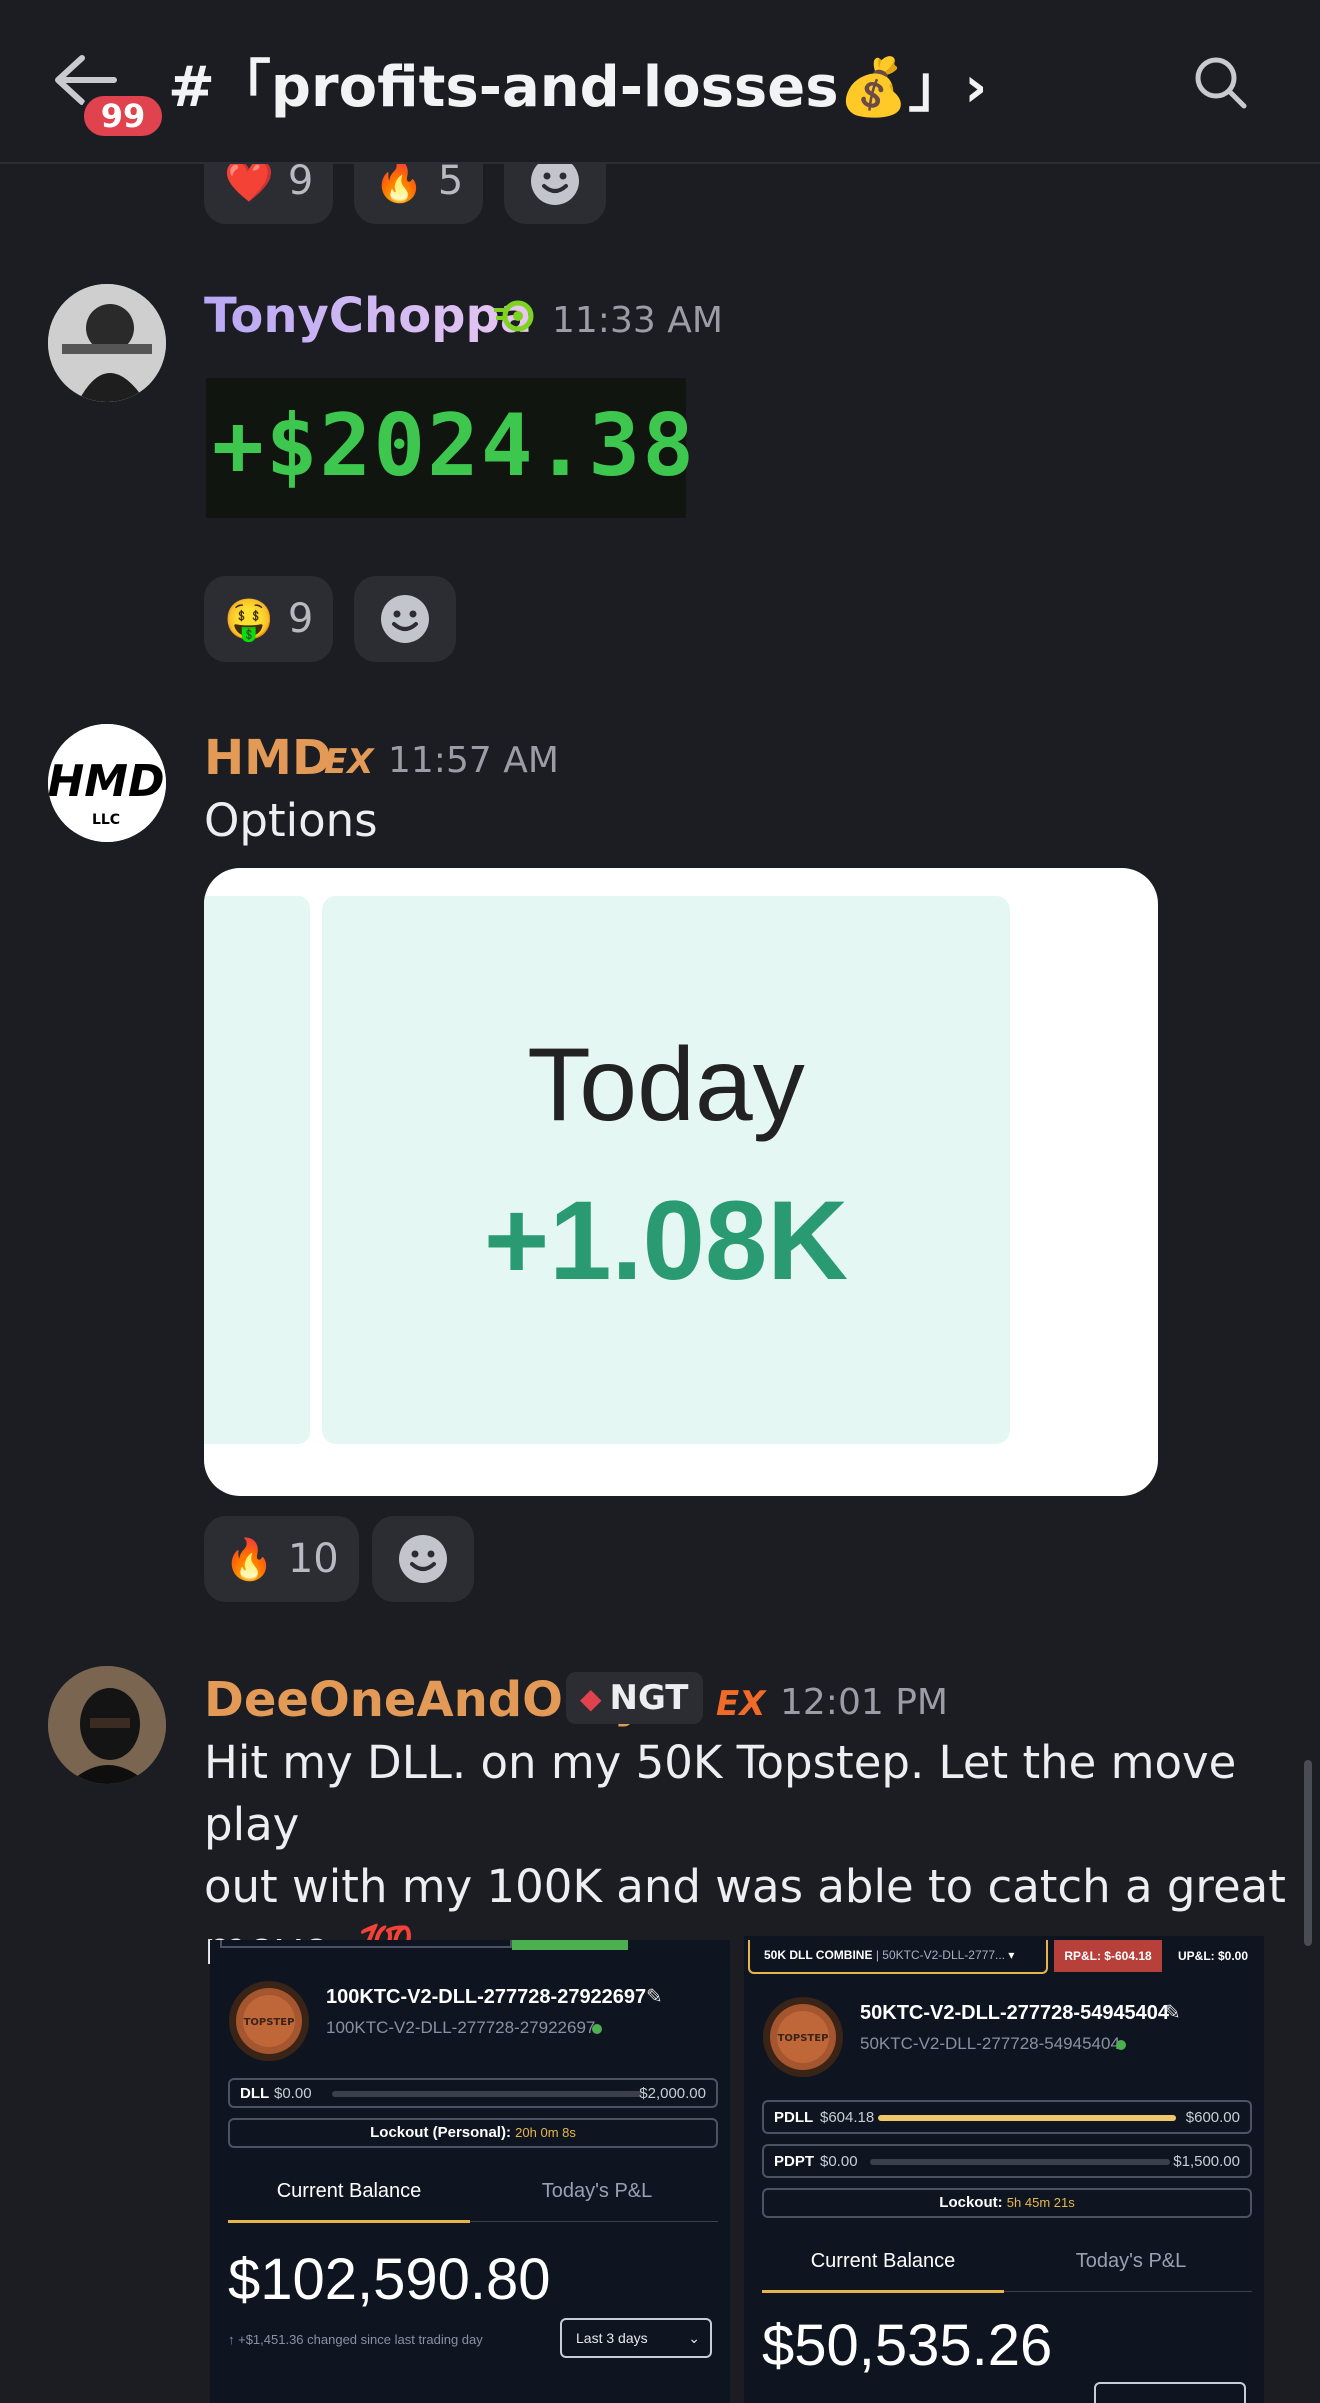  I want to click on ngt-badge: ◆ NGT, so click(634, 1698).